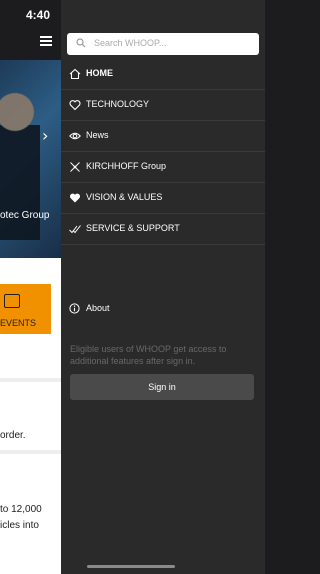 This screenshot has width=320, height=574. Describe the element at coordinates (18, 323) in the screenshot. I see `events-label: EVENTS` at that location.